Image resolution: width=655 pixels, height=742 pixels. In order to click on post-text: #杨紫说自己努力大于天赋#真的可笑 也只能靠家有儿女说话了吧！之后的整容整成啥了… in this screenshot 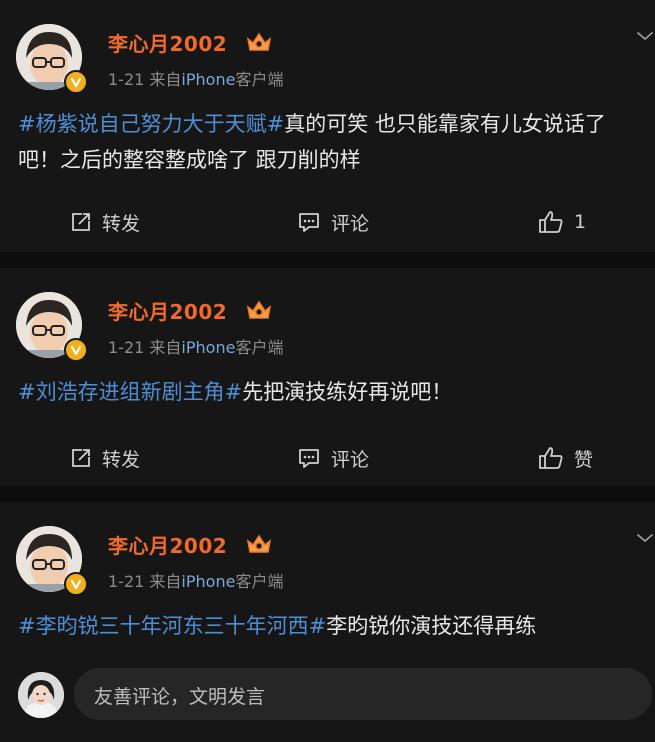, I will do `click(330, 142)`.